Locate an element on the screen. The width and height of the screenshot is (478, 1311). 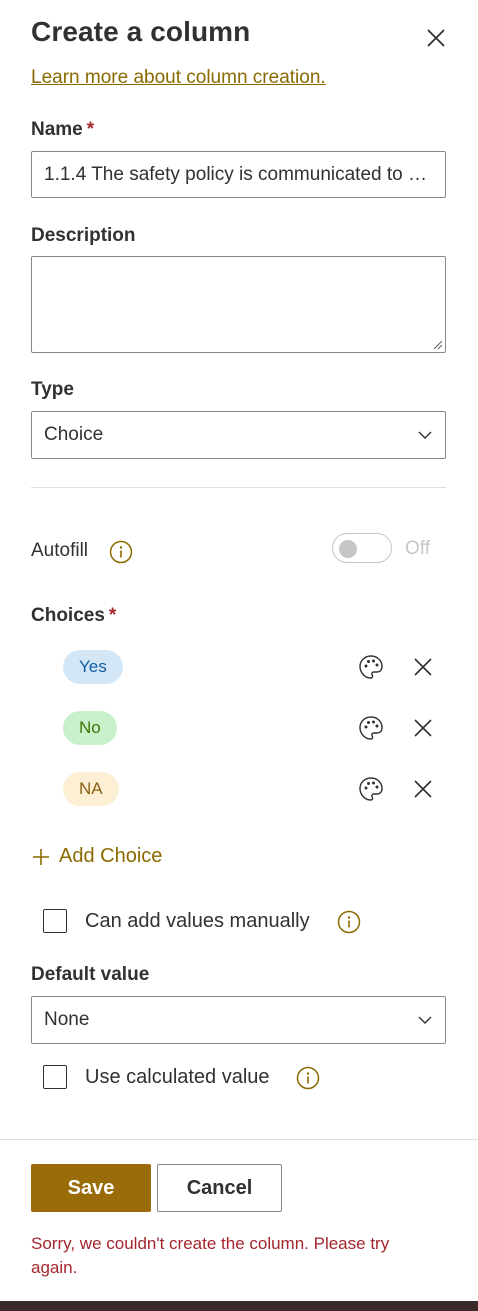
type-dropdown: Choice is located at coordinates (238, 435).